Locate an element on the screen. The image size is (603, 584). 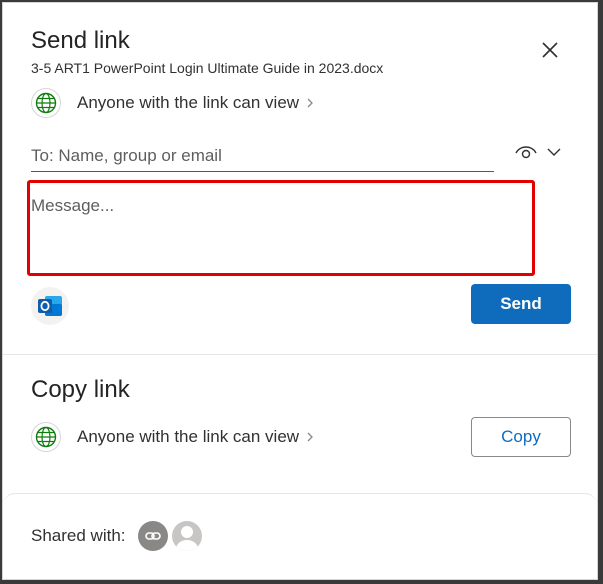
close-icon is located at coordinates (550, 50).